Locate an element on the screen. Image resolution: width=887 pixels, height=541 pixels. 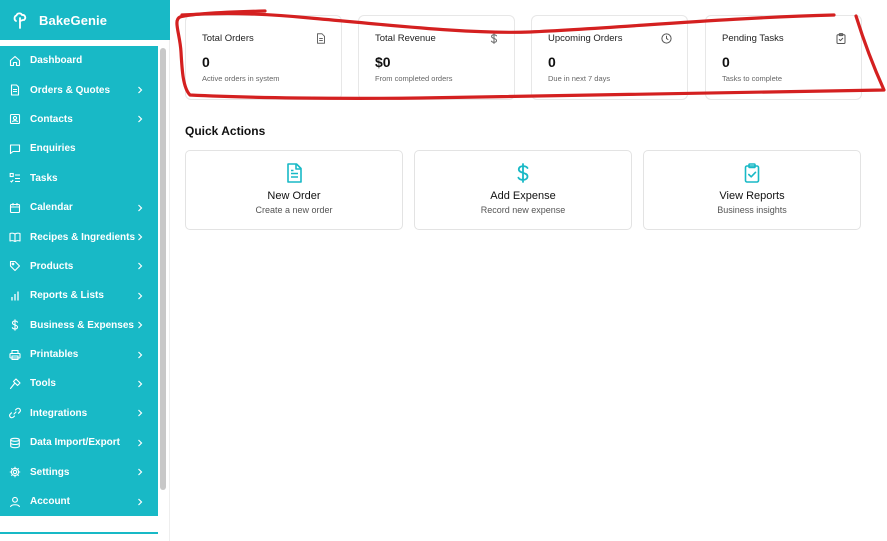
view-reports-button: View Reports Business insights is located at coordinates (752, 190).